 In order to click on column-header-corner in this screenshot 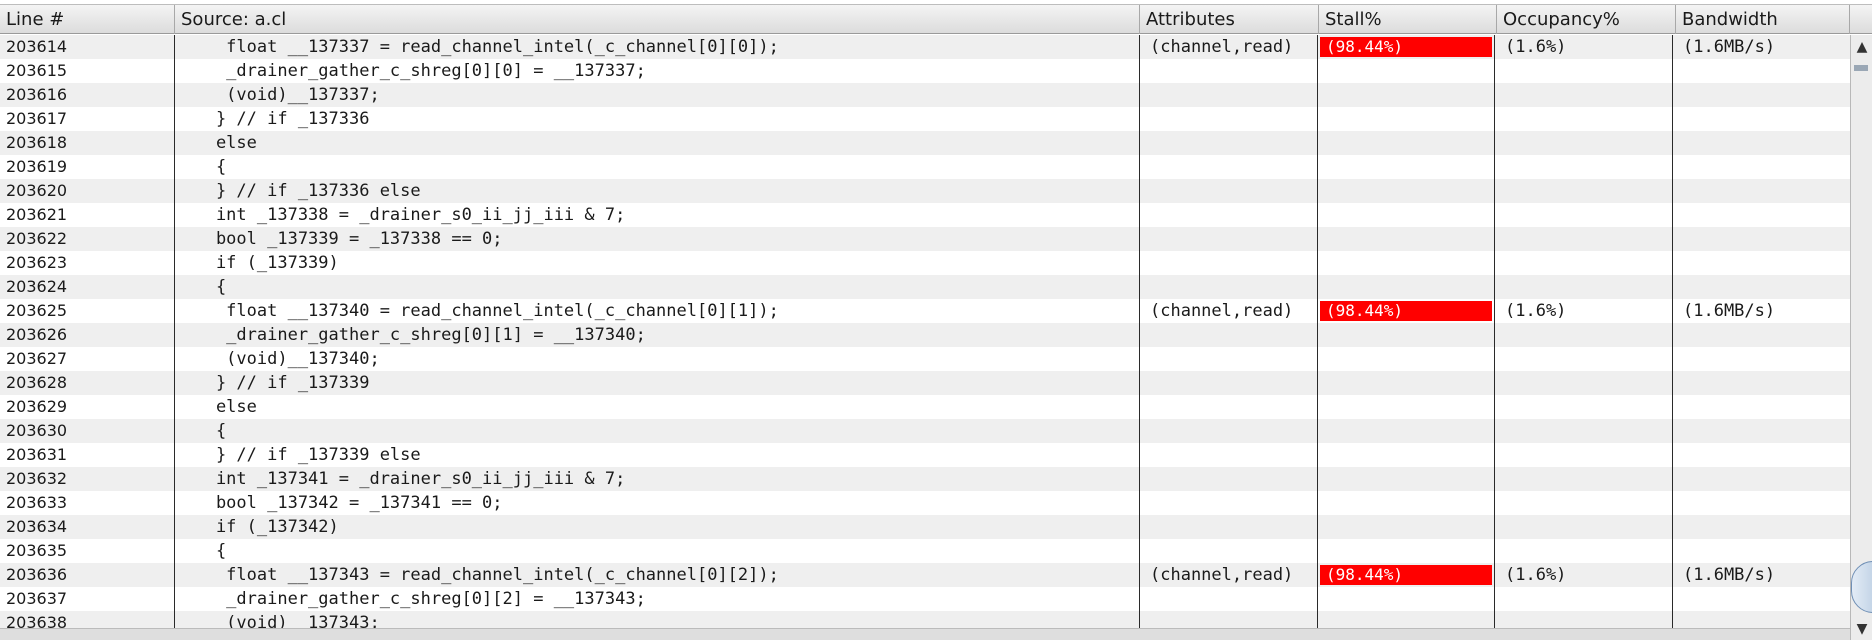, I will do `click(1861, 19)`.